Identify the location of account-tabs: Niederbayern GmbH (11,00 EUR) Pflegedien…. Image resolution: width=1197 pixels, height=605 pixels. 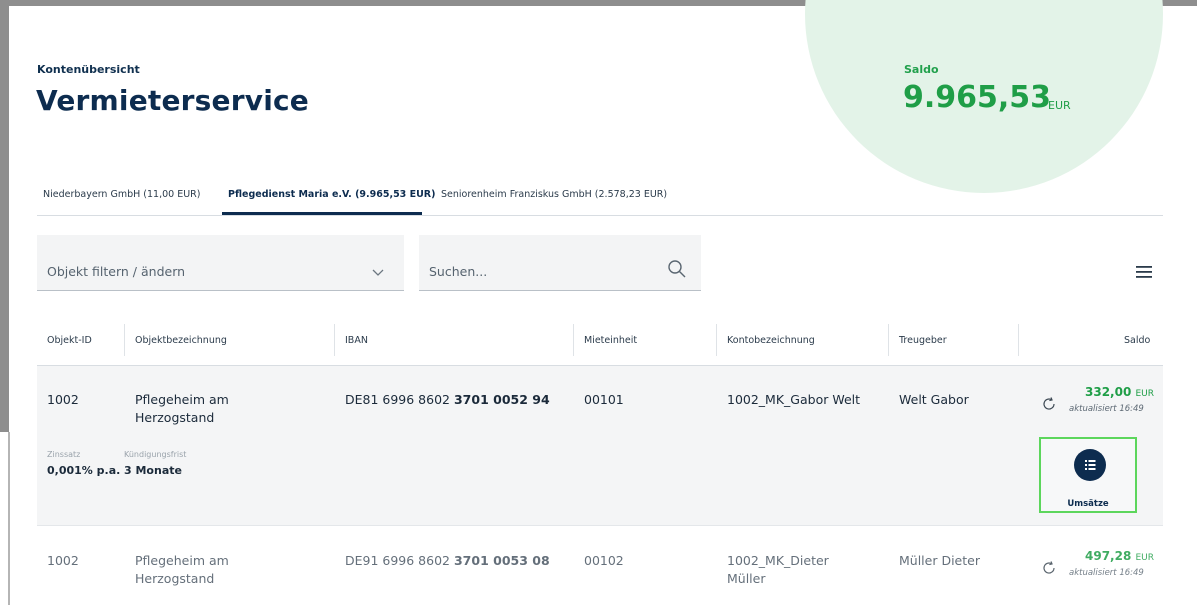
(600, 199).